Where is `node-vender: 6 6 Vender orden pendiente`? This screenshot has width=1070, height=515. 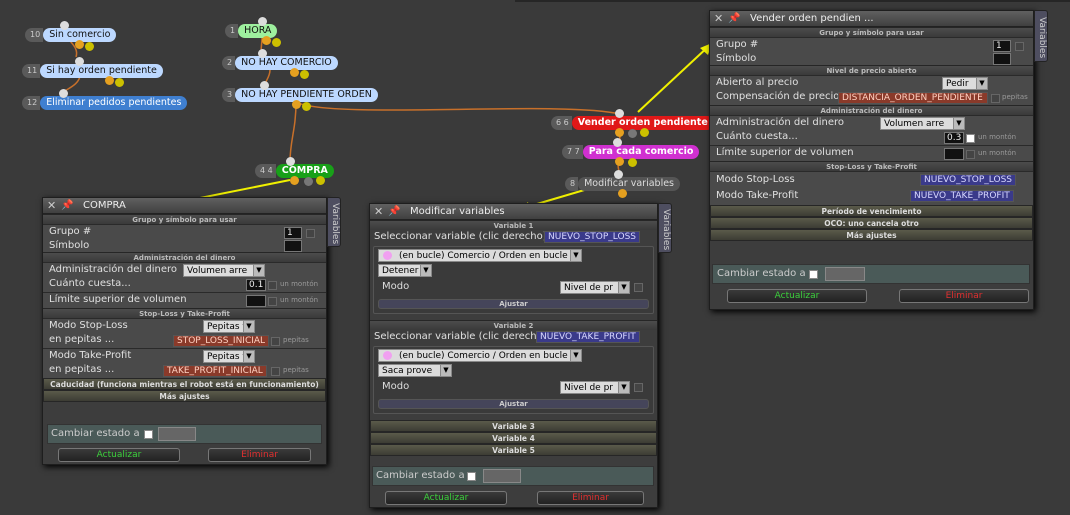
node-vender: 6 6 Vender orden pendiente is located at coordinates (632, 123).